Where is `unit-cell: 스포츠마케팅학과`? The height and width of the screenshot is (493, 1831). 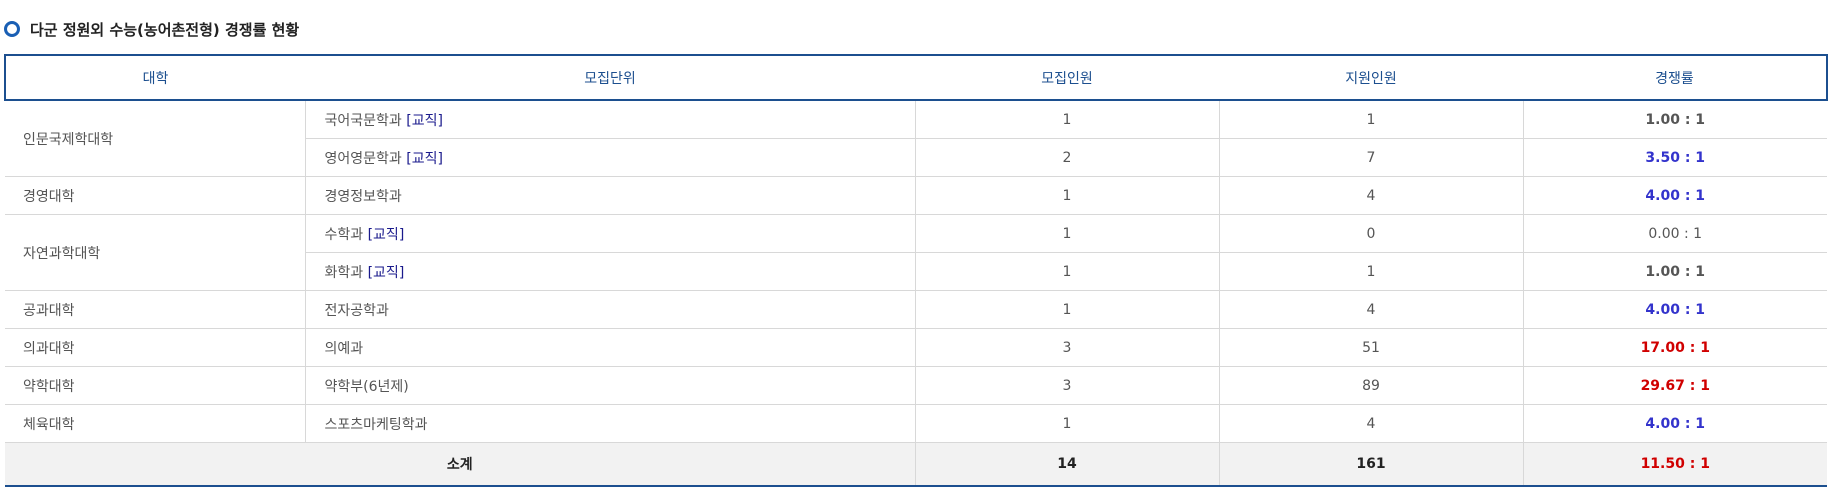
unit-cell: 스포츠마케팅학과 is located at coordinates (610, 423).